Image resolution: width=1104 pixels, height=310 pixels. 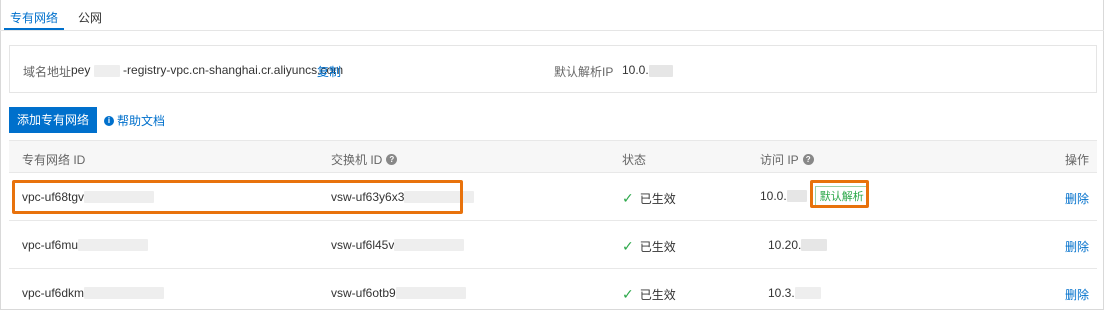 What do you see at coordinates (553, 290) in the screenshot?
I see `table-row: vpc-uf6dkm vsw-uf6otb9 ✓ 已生效 10.3. 删除` at bounding box center [553, 290].